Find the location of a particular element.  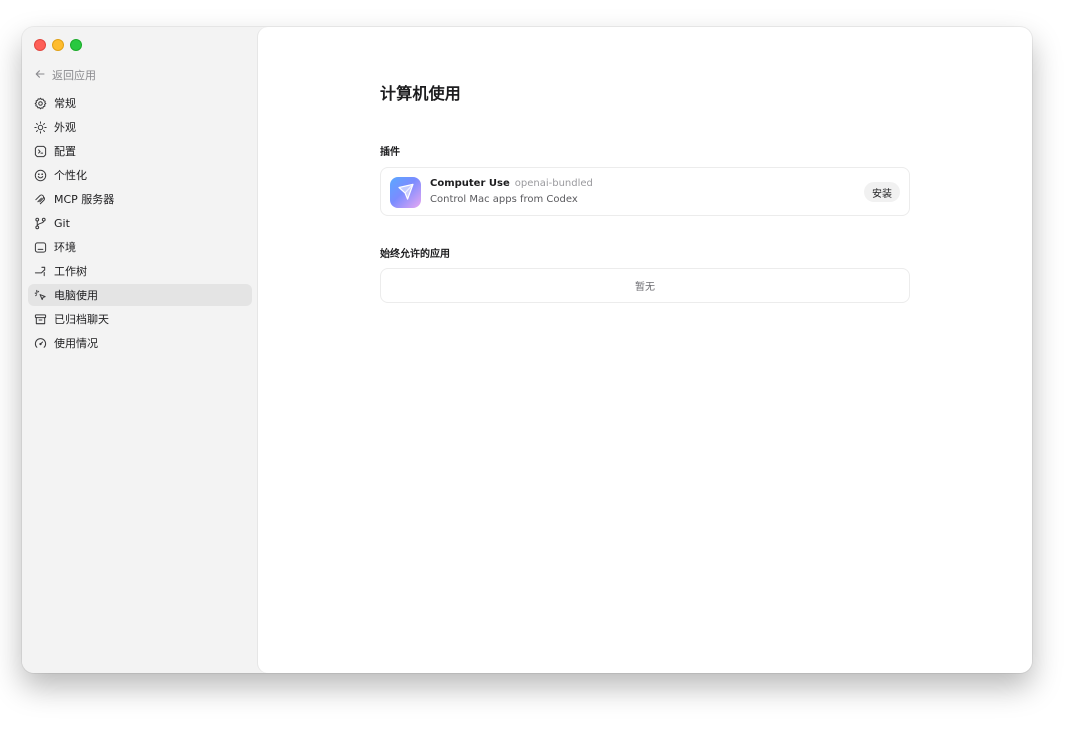

sidebar-item-mcp: MCP 服务器 is located at coordinates (140, 199).